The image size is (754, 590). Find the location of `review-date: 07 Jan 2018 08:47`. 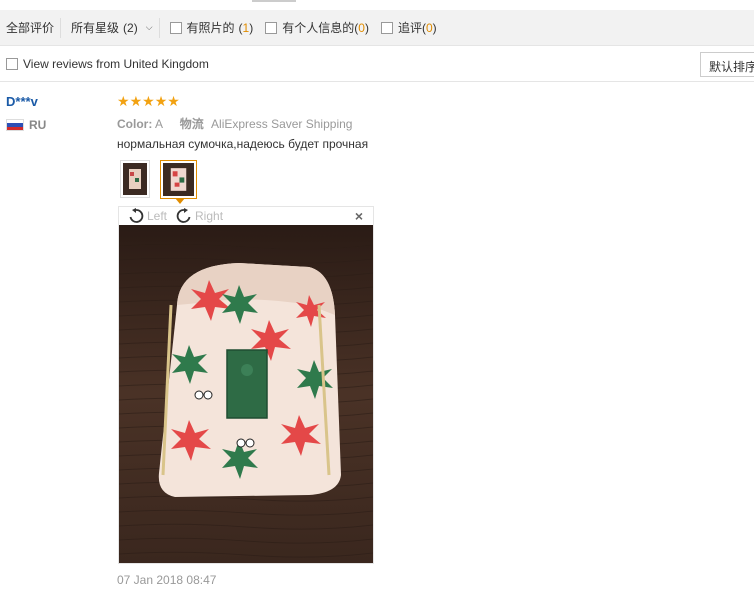

review-date: 07 Jan 2018 08:47 is located at coordinates (167, 580).